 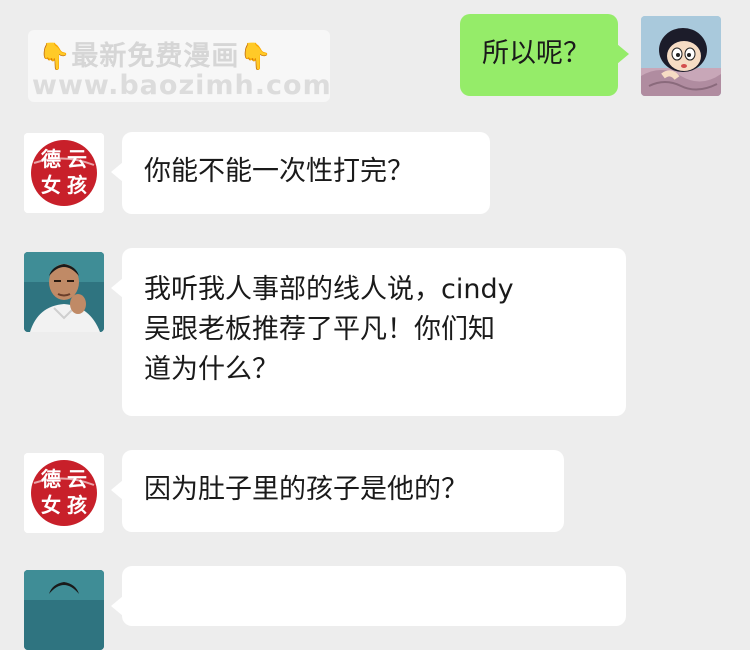 I want to click on message-text: 因为肚子里的孩子是他的？, so click(x=306, y=489).